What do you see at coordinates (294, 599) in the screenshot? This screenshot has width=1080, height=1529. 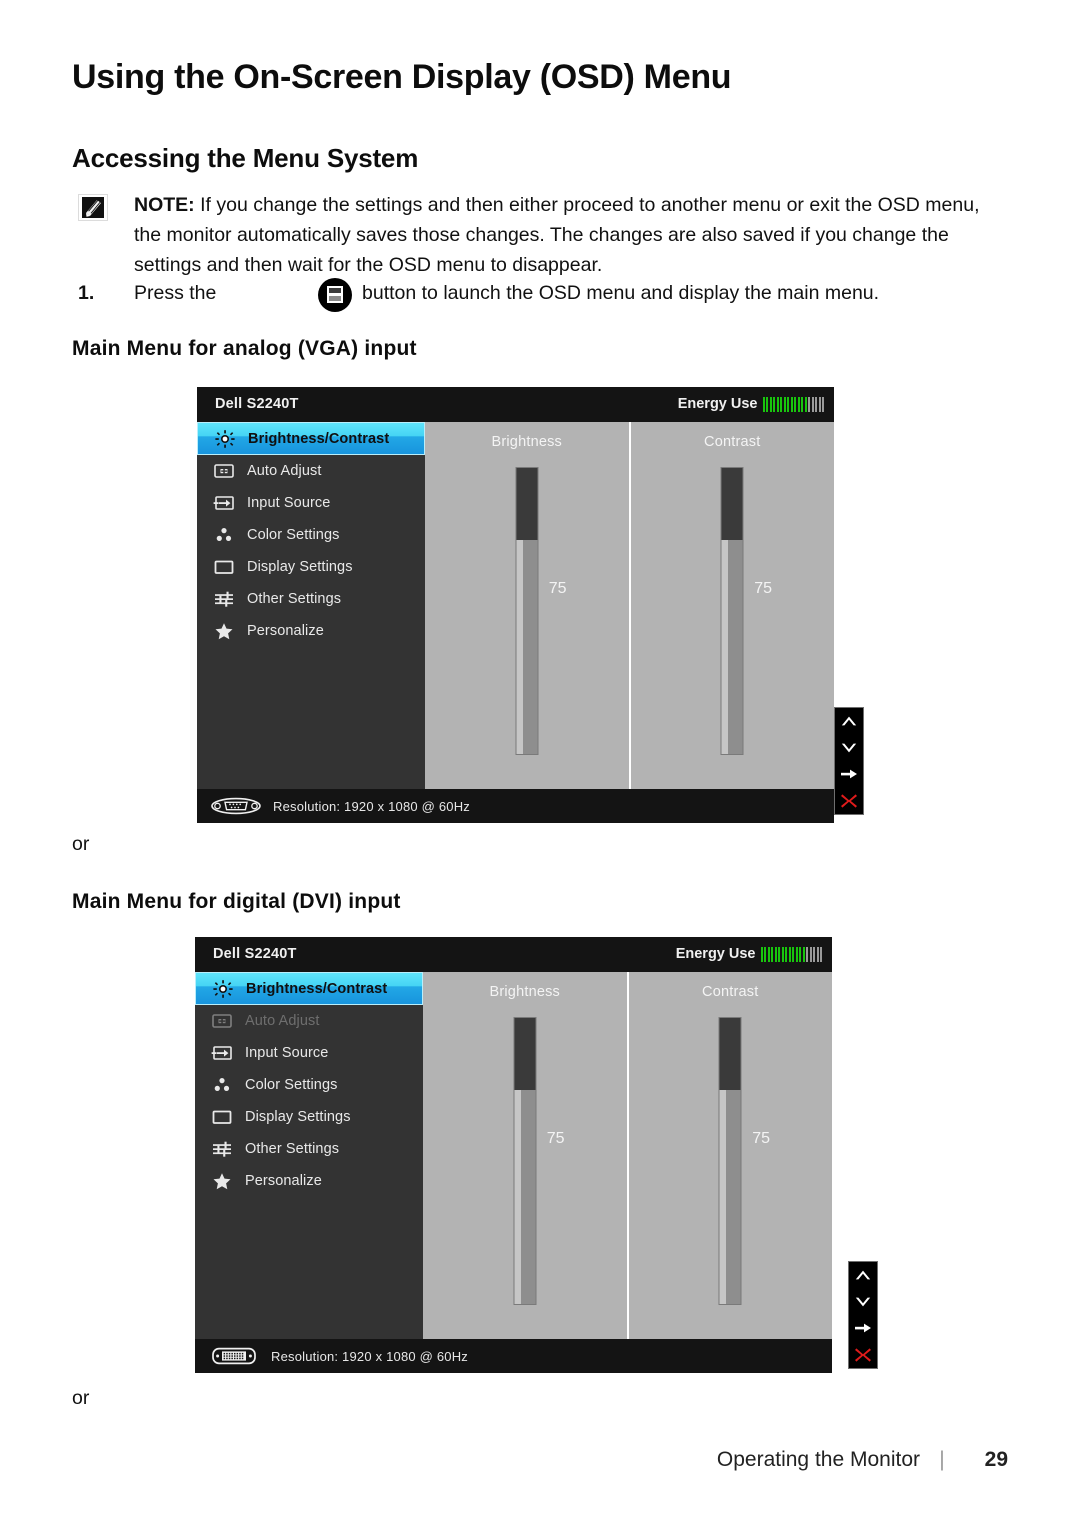 I see `menu-item-label: Other Settings` at bounding box center [294, 599].